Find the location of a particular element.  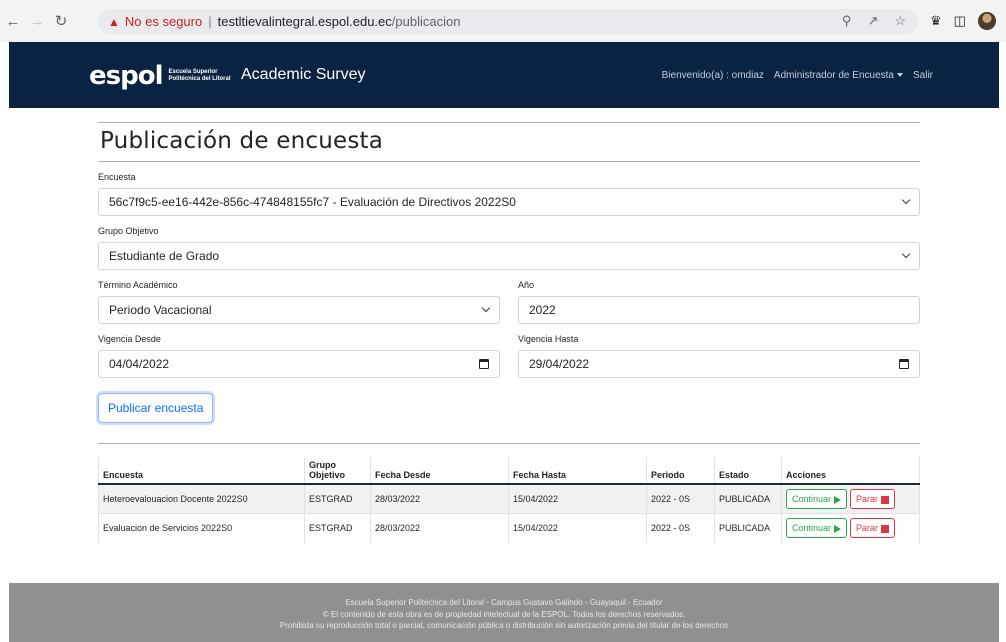

url-path: /publicacion is located at coordinates (426, 21).